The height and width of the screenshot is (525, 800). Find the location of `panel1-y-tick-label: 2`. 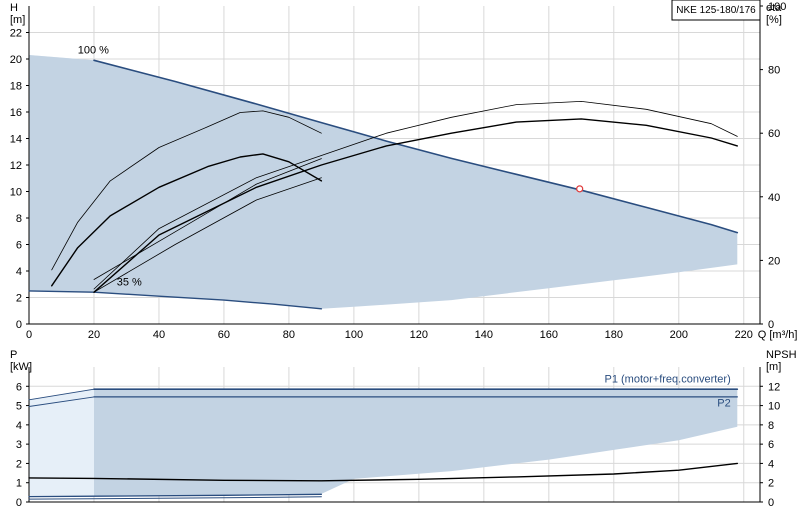

panel1-y-tick-label: 2 is located at coordinates (19, 464).